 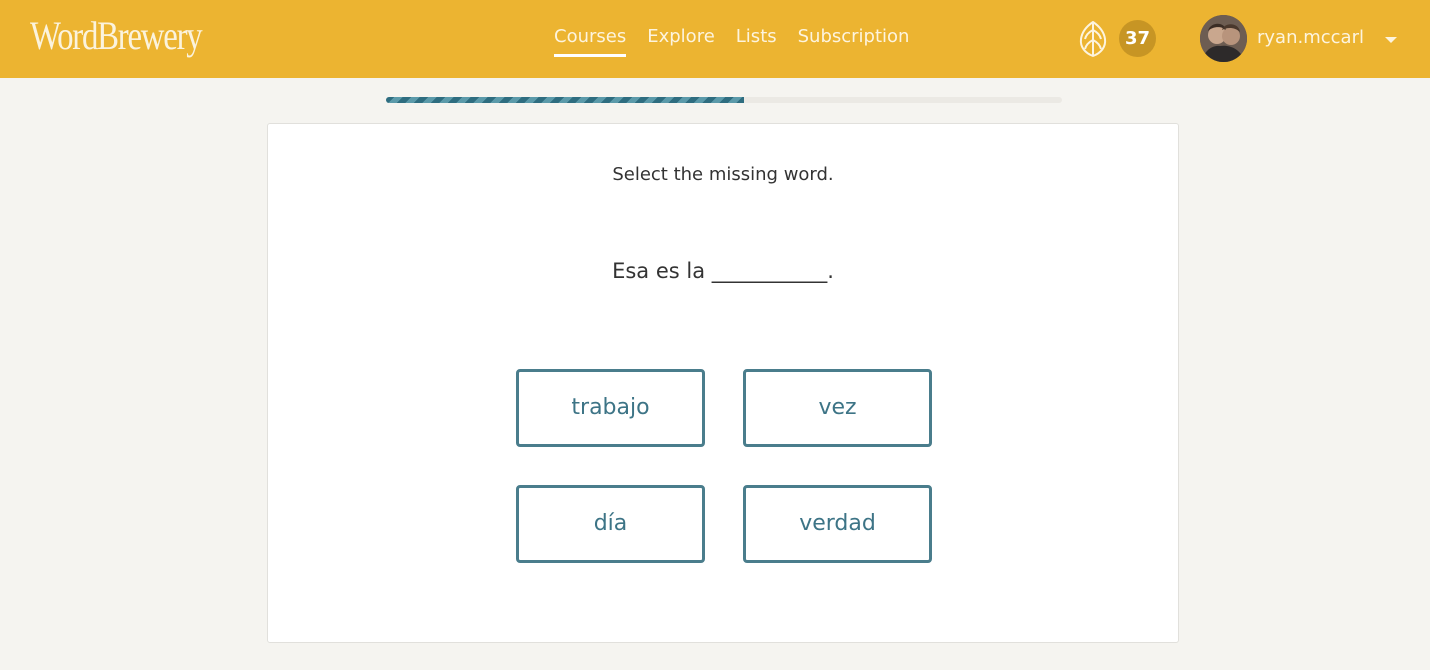 What do you see at coordinates (1093, 39) in the screenshot?
I see `hop-icon` at bounding box center [1093, 39].